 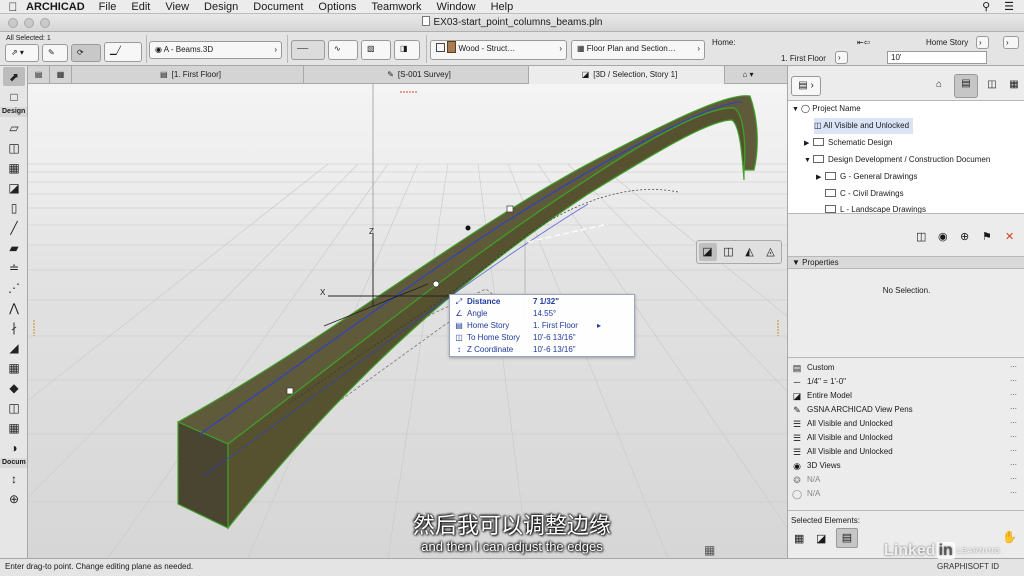 I want to click on tracker-row-home-story: ▤ Home Story 1. First Floor ▸, so click(x=542, y=326).